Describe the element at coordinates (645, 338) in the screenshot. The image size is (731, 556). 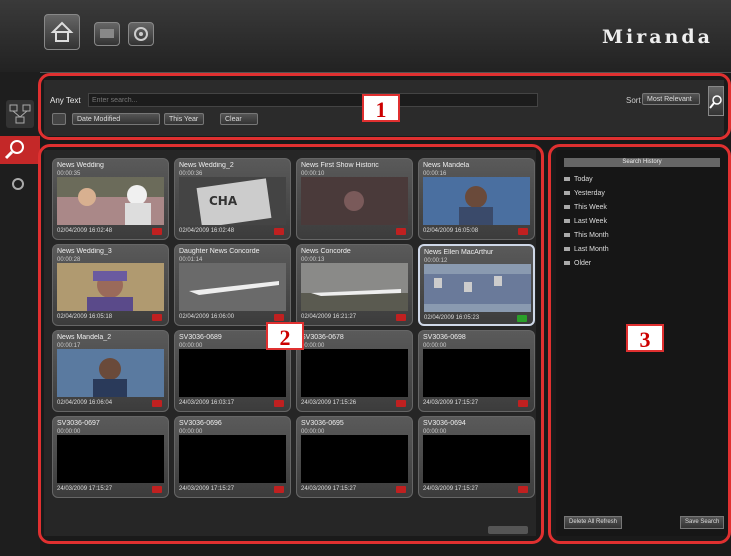
I see `callout-number-3: 3` at that location.